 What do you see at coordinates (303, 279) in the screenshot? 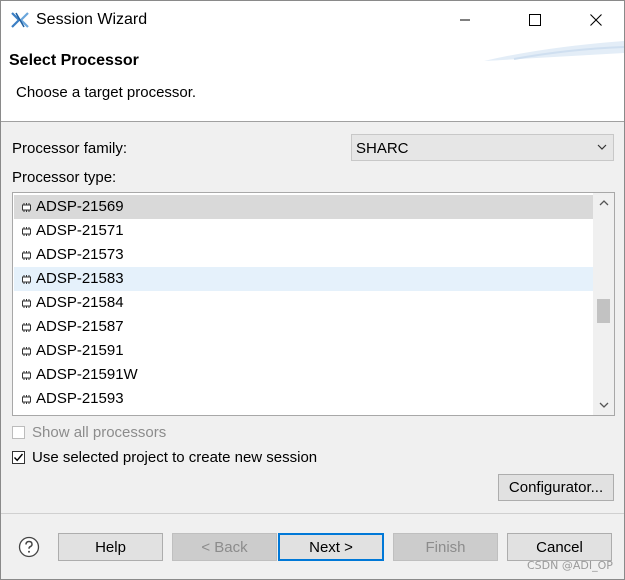
I see `processor-list-item: ADSP-21583` at bounding box center [303, 279].